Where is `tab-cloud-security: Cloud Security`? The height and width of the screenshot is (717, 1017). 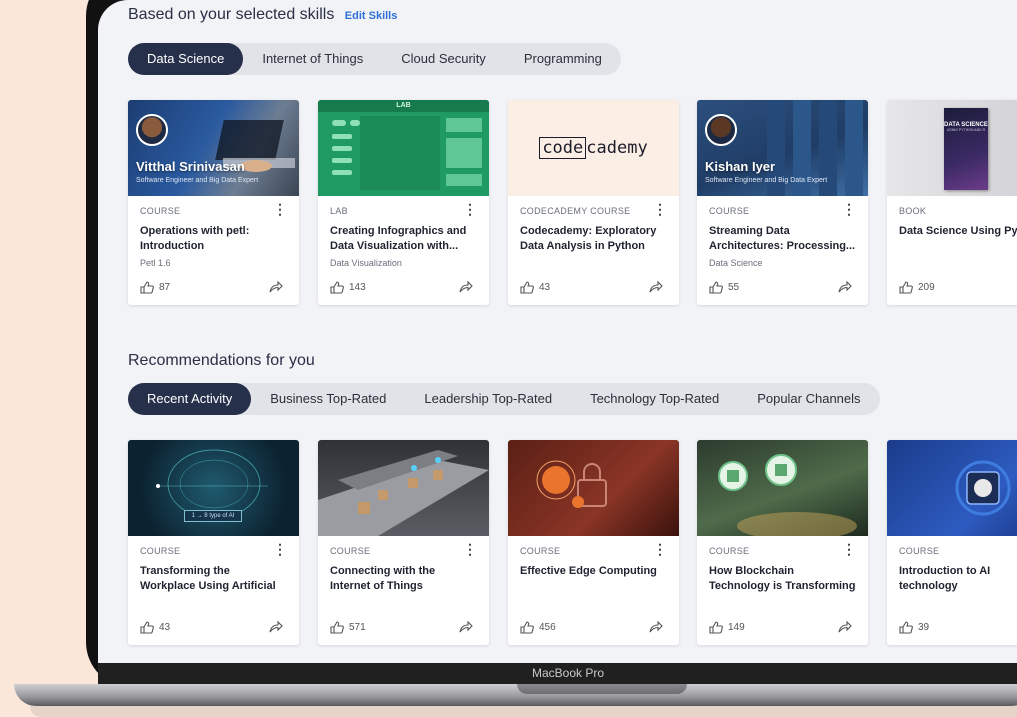
tab-cloud-security: Cloud Security is located at coordinates (443, 59).